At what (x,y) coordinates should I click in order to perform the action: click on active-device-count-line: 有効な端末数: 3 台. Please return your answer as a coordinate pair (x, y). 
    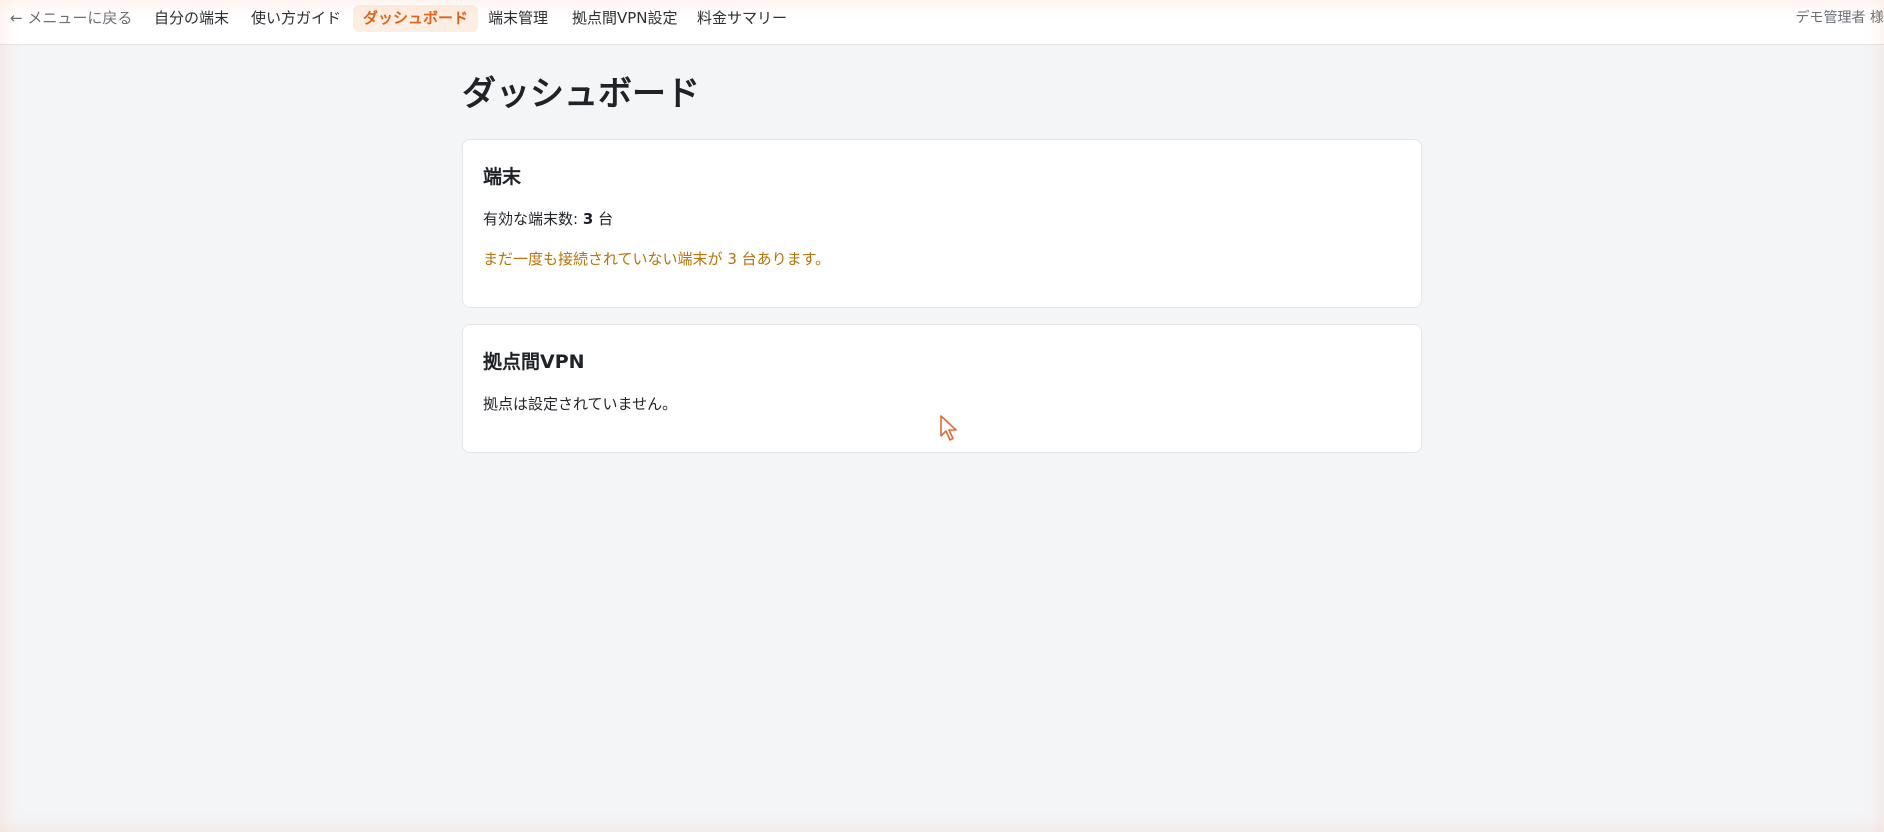
    Looking at the image, I should click on (548, 218).